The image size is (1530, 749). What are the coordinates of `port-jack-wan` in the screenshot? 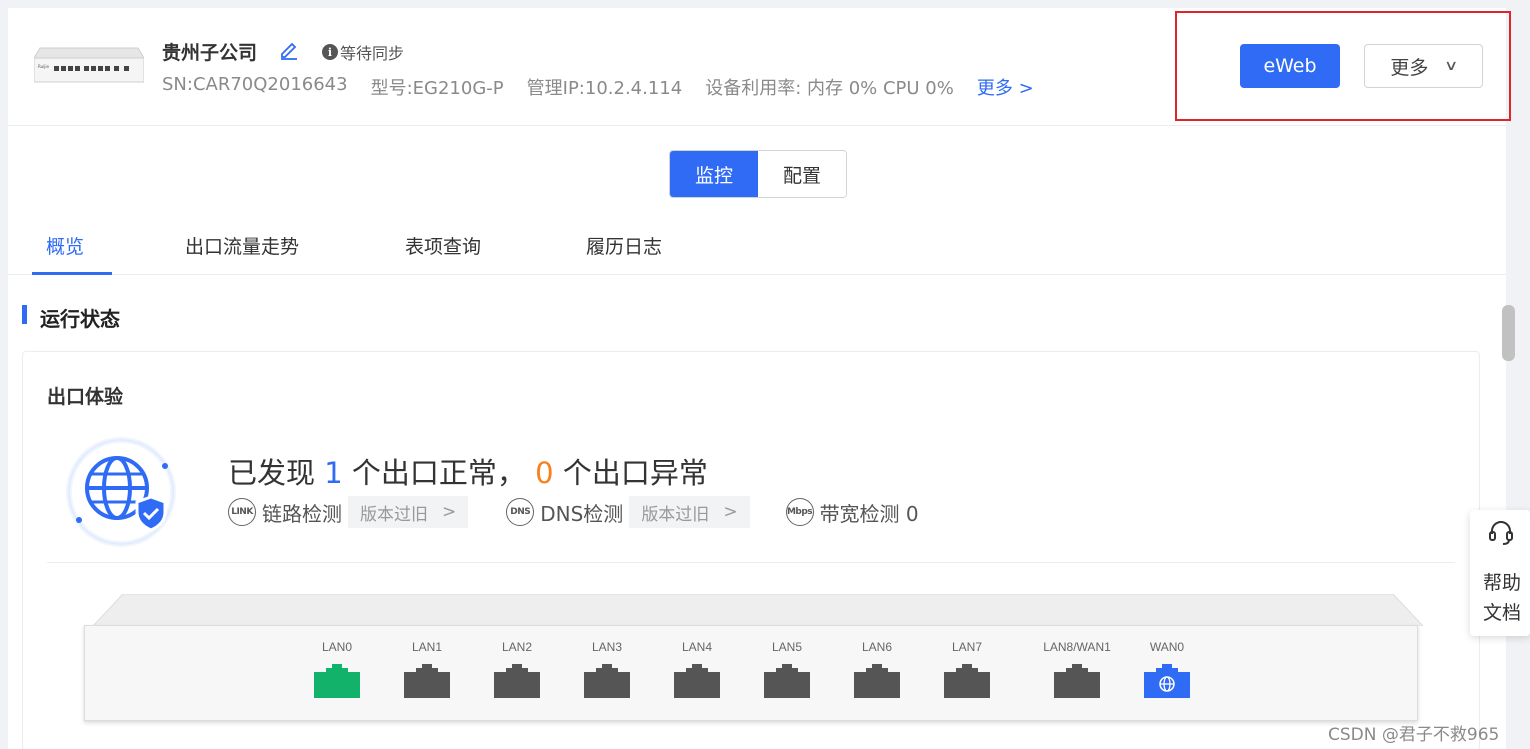 It's located at (1167, 681).